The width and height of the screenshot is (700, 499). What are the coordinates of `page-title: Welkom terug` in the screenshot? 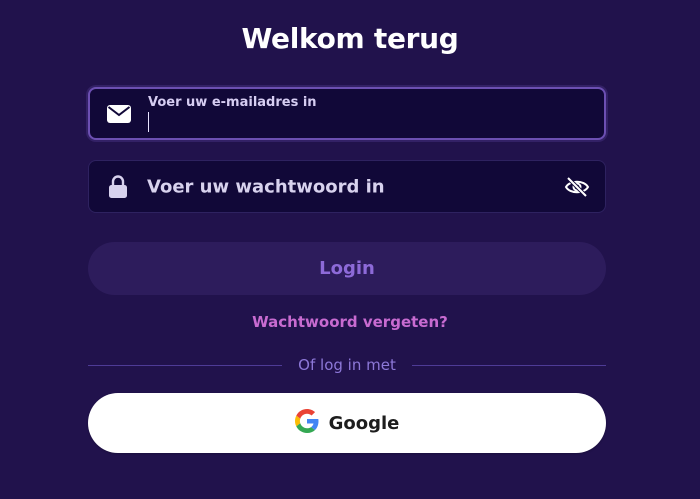 It's located at (350, 38).